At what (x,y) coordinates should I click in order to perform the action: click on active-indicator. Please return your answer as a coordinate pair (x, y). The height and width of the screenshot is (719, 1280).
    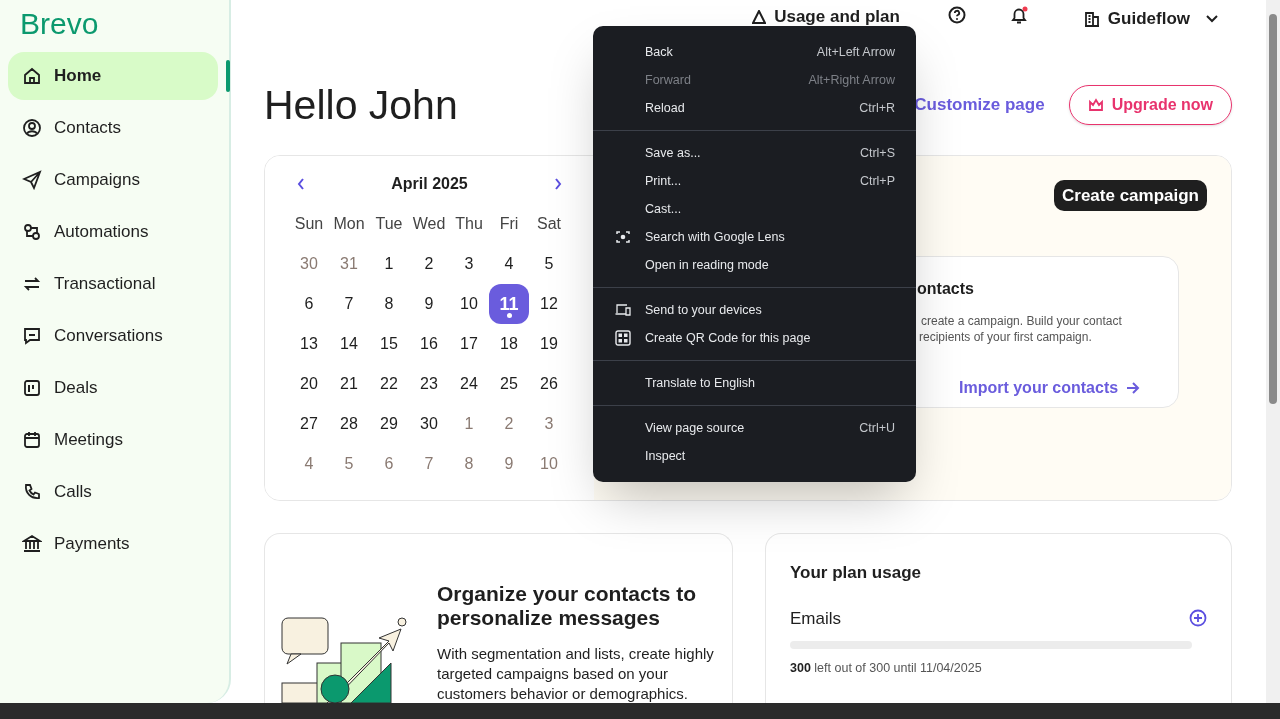
    Looking at the image, I should click on (228, 76).